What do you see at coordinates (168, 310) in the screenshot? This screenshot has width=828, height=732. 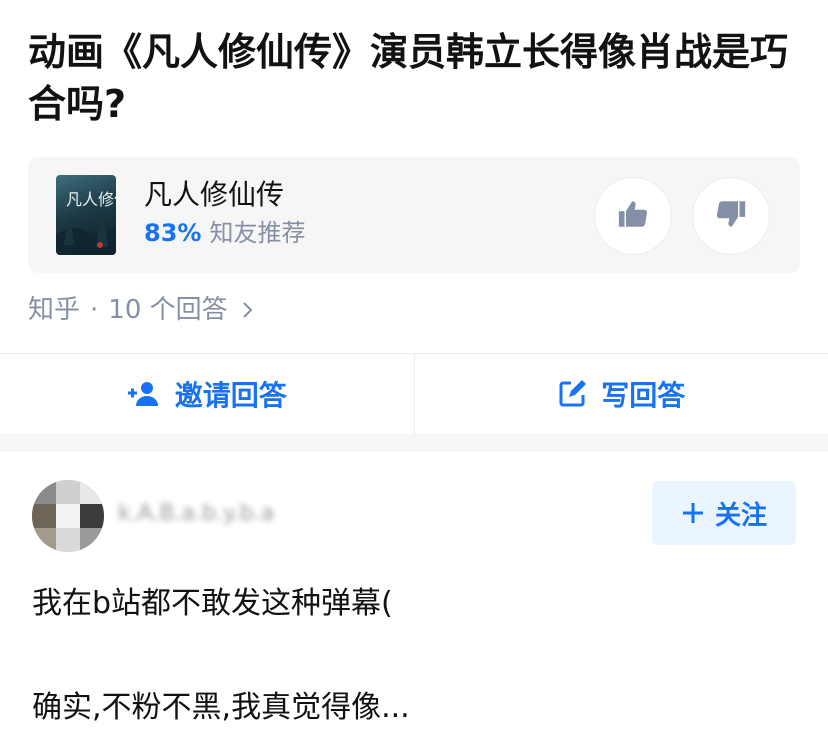 I see `answer-count: 10 个回答` at bounding box center [168, 310].